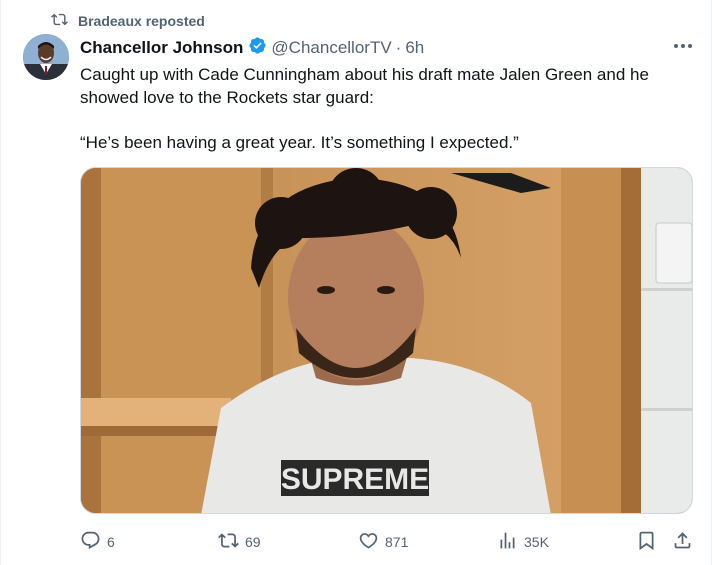 The width and height of the screenshot is (712, 565). I want to click on author-handle: @ChancellorTV, so click(331, 48).